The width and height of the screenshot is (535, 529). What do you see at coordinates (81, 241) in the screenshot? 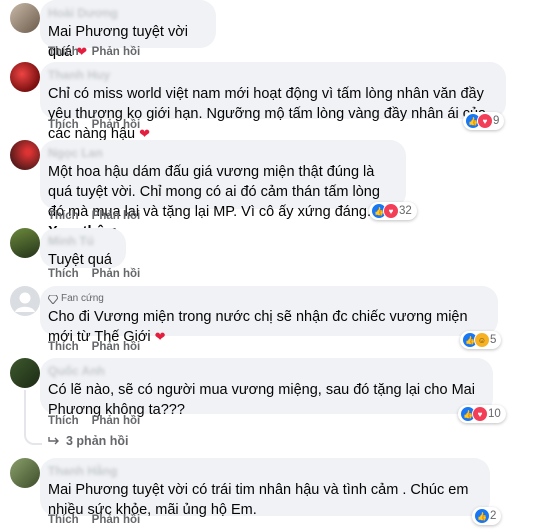
I see `commenter-name: Minh Tú` at bounding box center [81, 241].